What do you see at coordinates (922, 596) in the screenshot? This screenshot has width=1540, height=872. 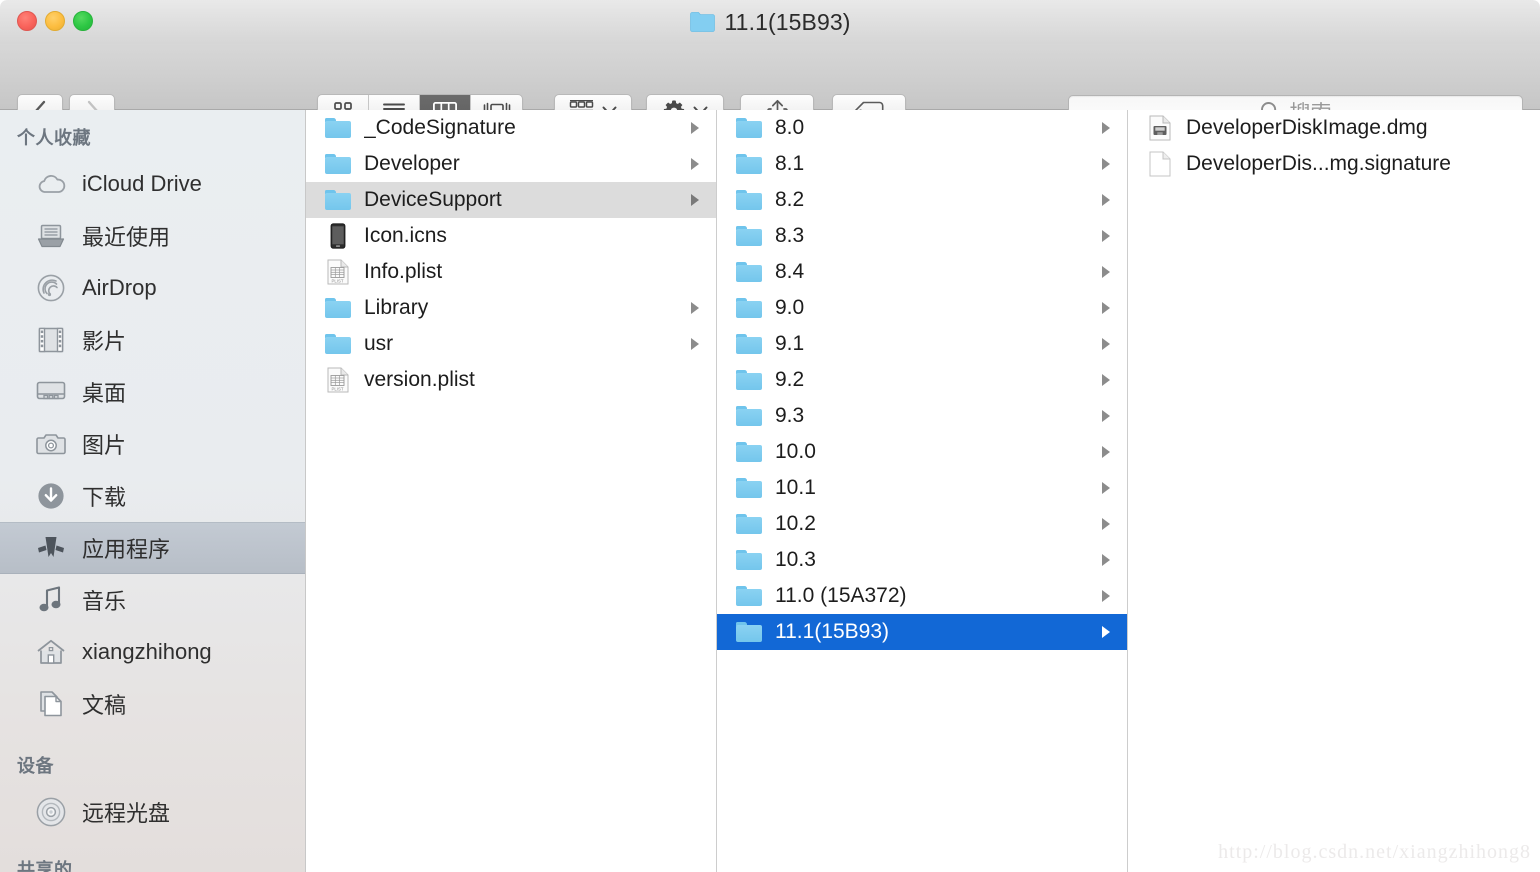 I see `list-item: 11.0 (15A372)` at bounding box center [922, 596].